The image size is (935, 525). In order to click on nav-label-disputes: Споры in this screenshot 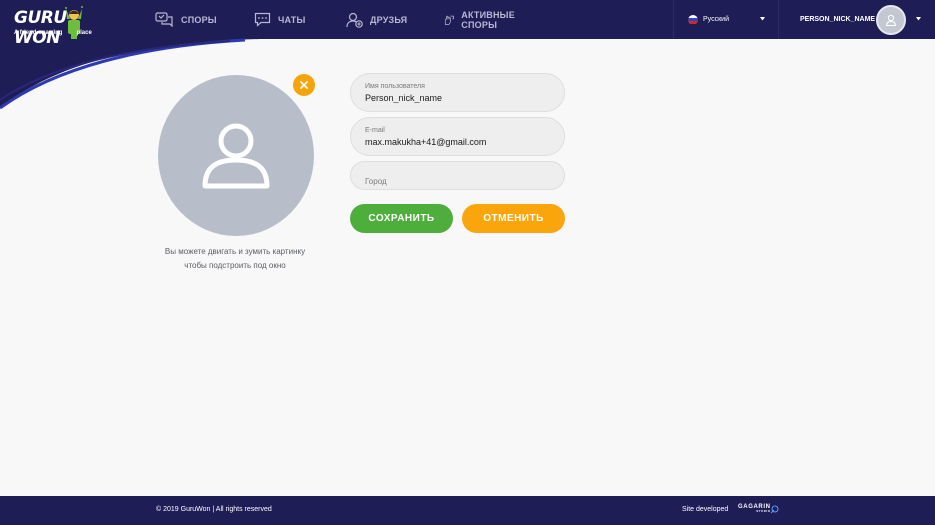, I will do `click(199, 19)`.